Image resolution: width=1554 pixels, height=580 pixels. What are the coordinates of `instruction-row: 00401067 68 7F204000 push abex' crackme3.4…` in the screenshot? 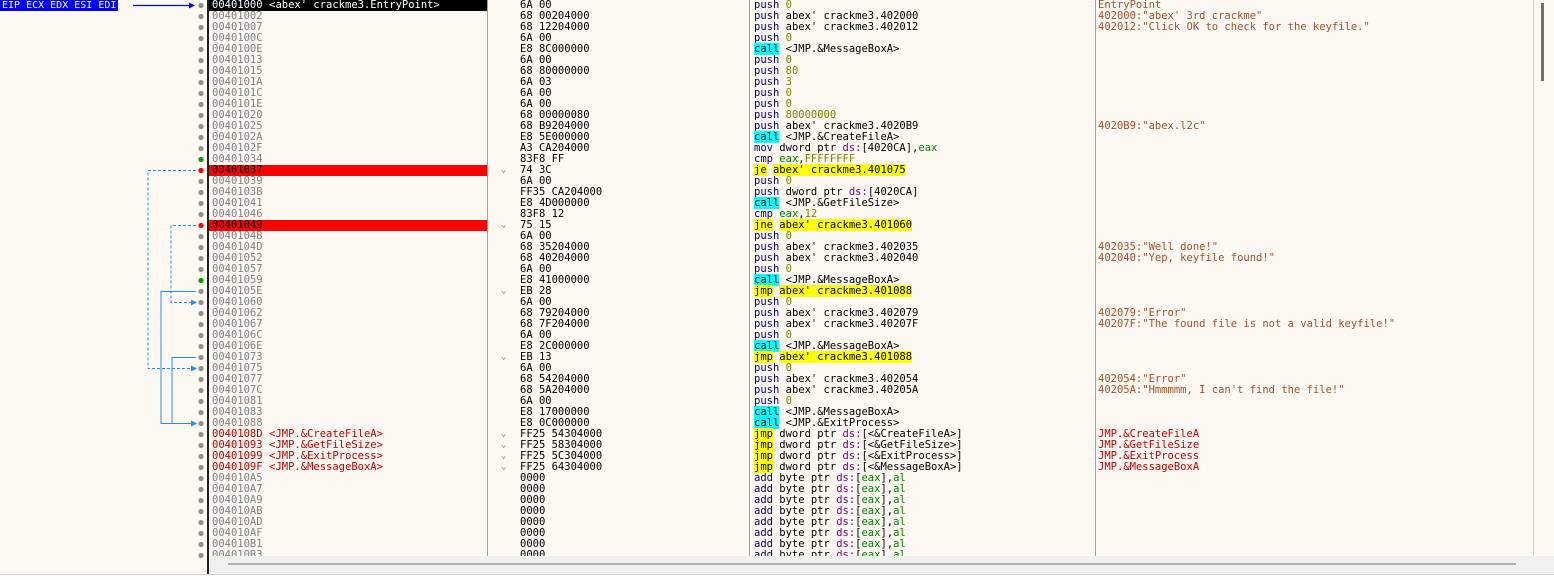 It's located at (871, 324).